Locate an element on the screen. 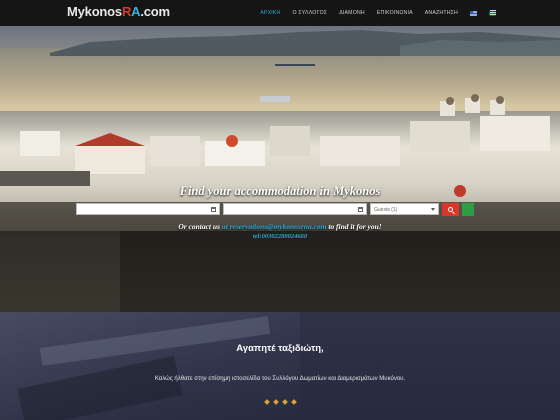 The height and width of the screenshot is (420, 560). search-form: Guests (1) is located at coordinates (275, 209).